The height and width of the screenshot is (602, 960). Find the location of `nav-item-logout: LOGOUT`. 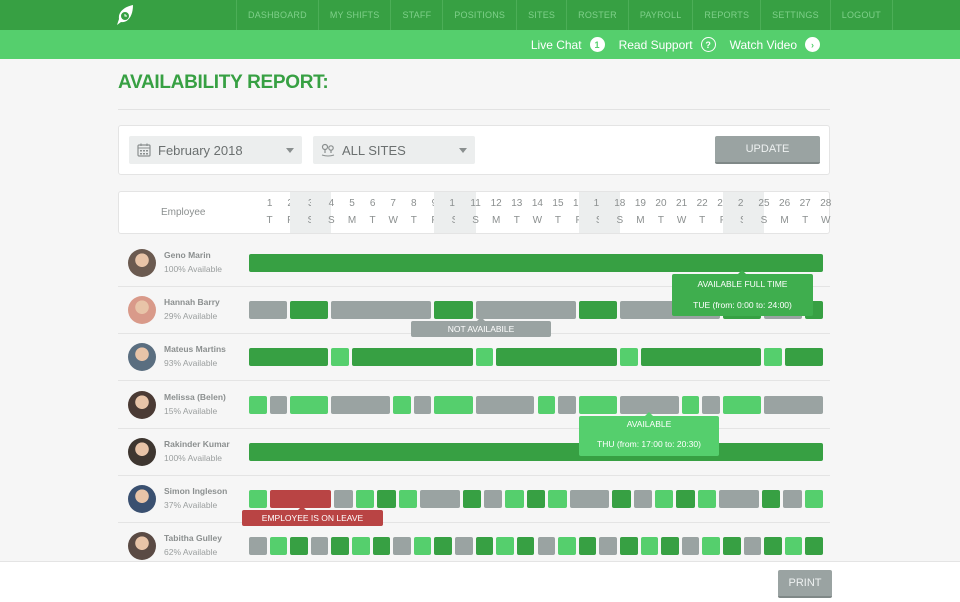

nav-item-logout: LOGOUT is located at coordinates (861, 15).